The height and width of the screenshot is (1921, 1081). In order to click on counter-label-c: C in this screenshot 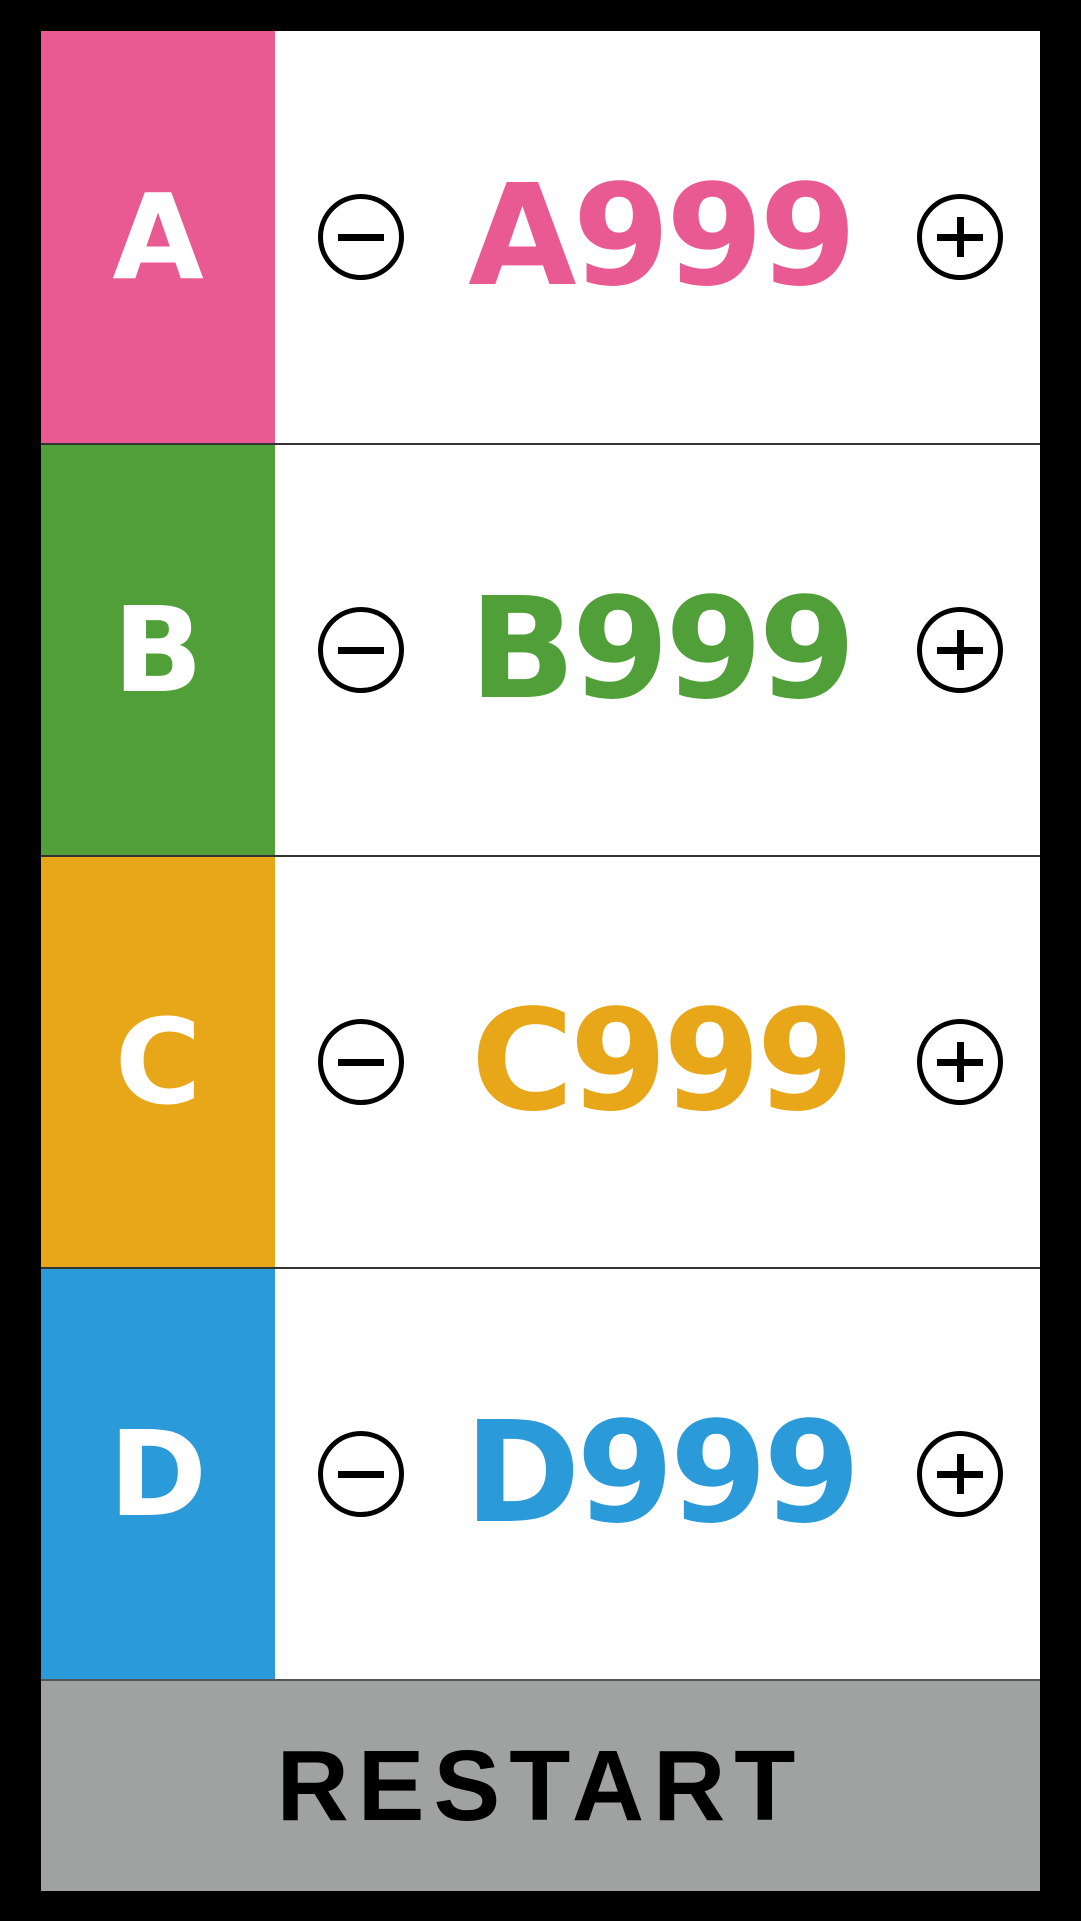, I will do `click(158, 1062)`.